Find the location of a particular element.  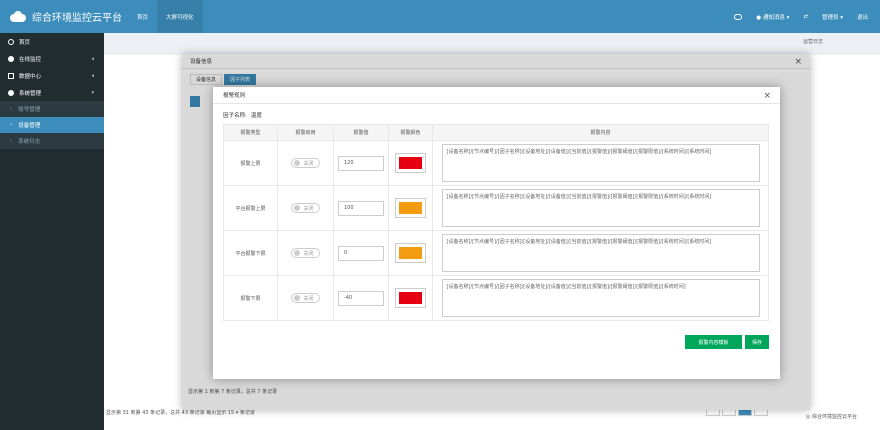

chevron-left-icon: ◂ is located at coordinates (92, 58).